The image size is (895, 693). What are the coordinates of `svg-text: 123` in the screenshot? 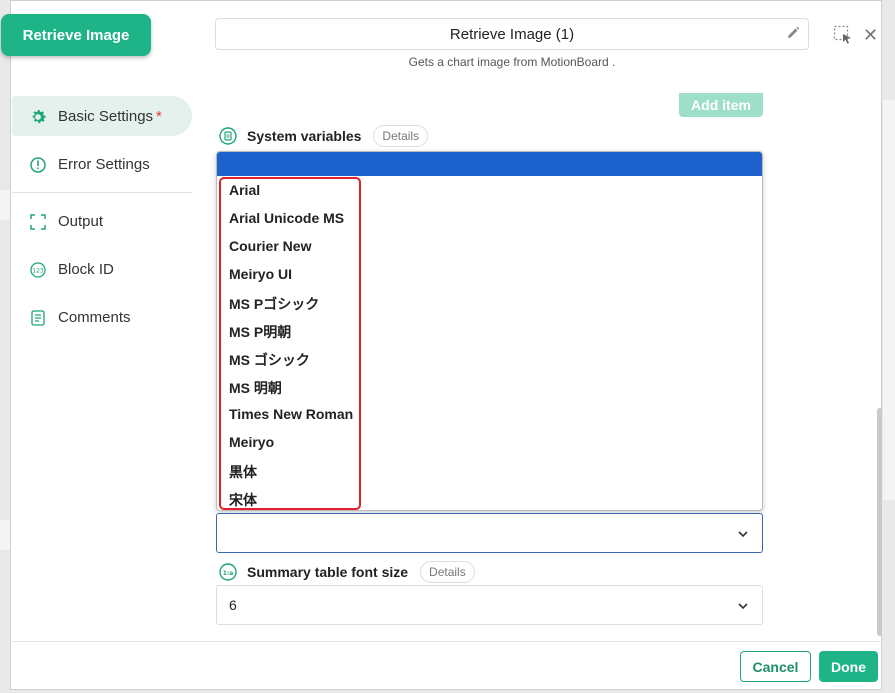 It's located at (38, 271).